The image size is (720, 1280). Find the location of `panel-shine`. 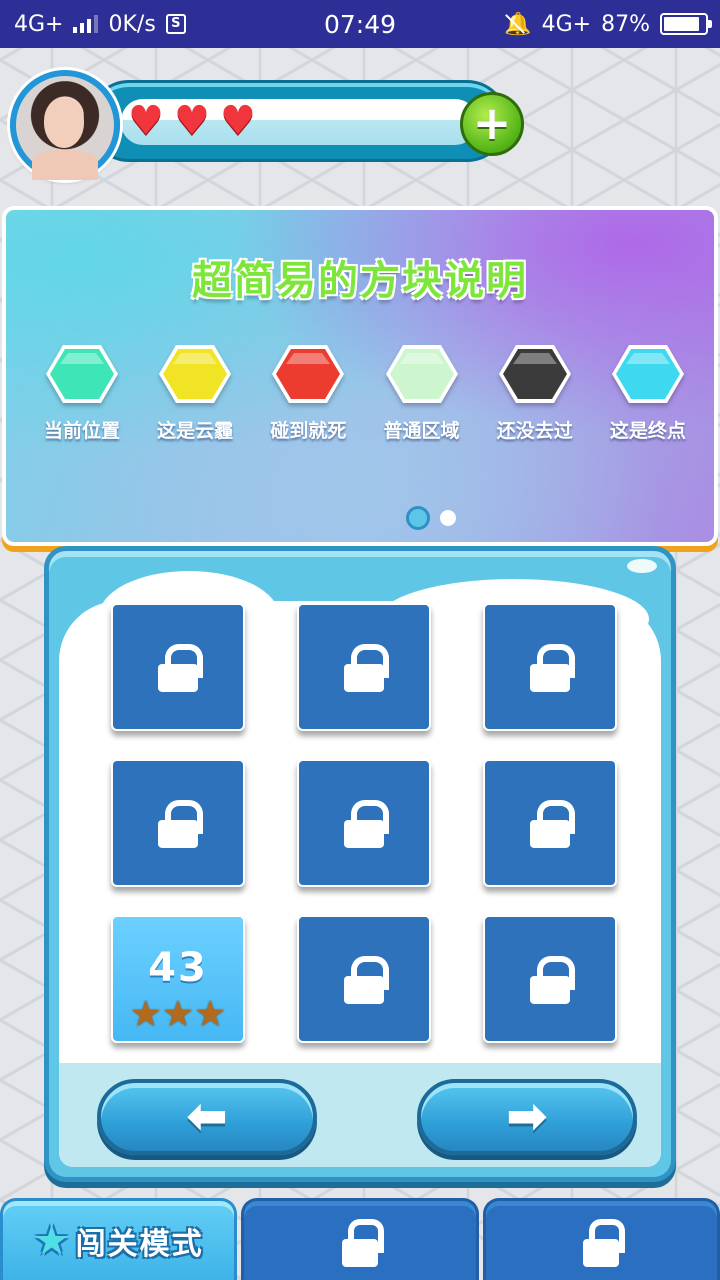

panel-shine is located at coordinates (642, 566).